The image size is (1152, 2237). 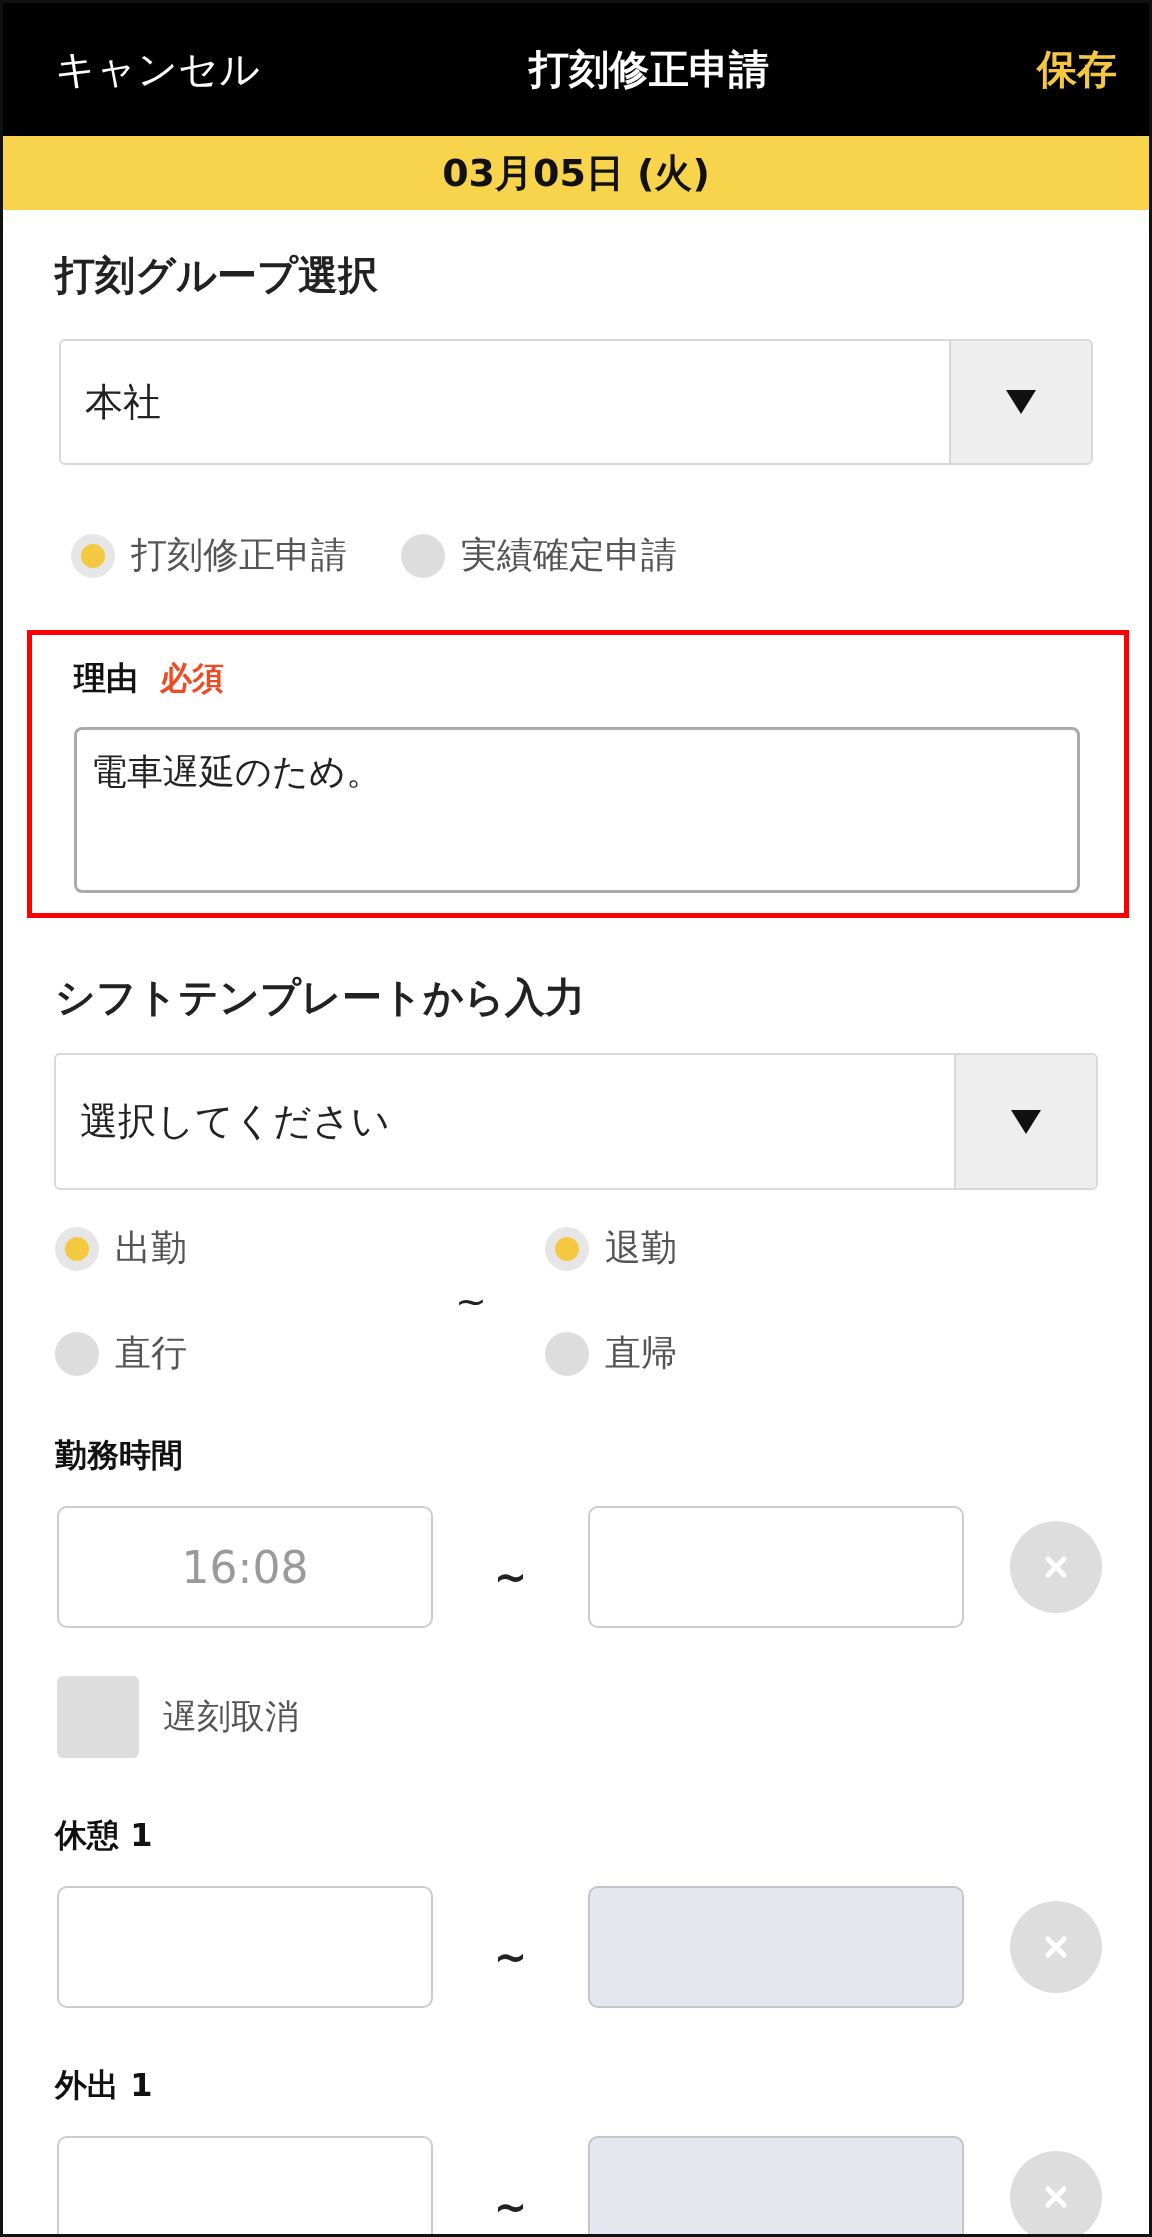 I want to click on radio-label: 実績確定申請, so click(x=569, y=555).